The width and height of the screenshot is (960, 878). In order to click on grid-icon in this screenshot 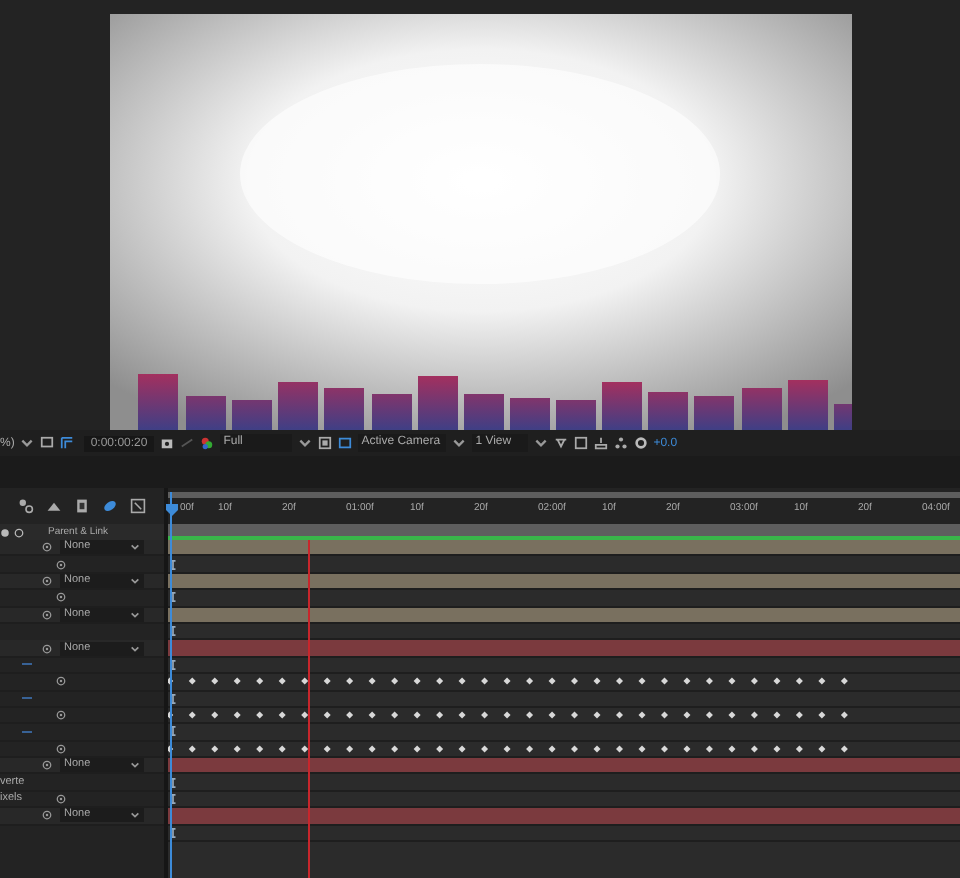, I will do `click(67, 443)`.